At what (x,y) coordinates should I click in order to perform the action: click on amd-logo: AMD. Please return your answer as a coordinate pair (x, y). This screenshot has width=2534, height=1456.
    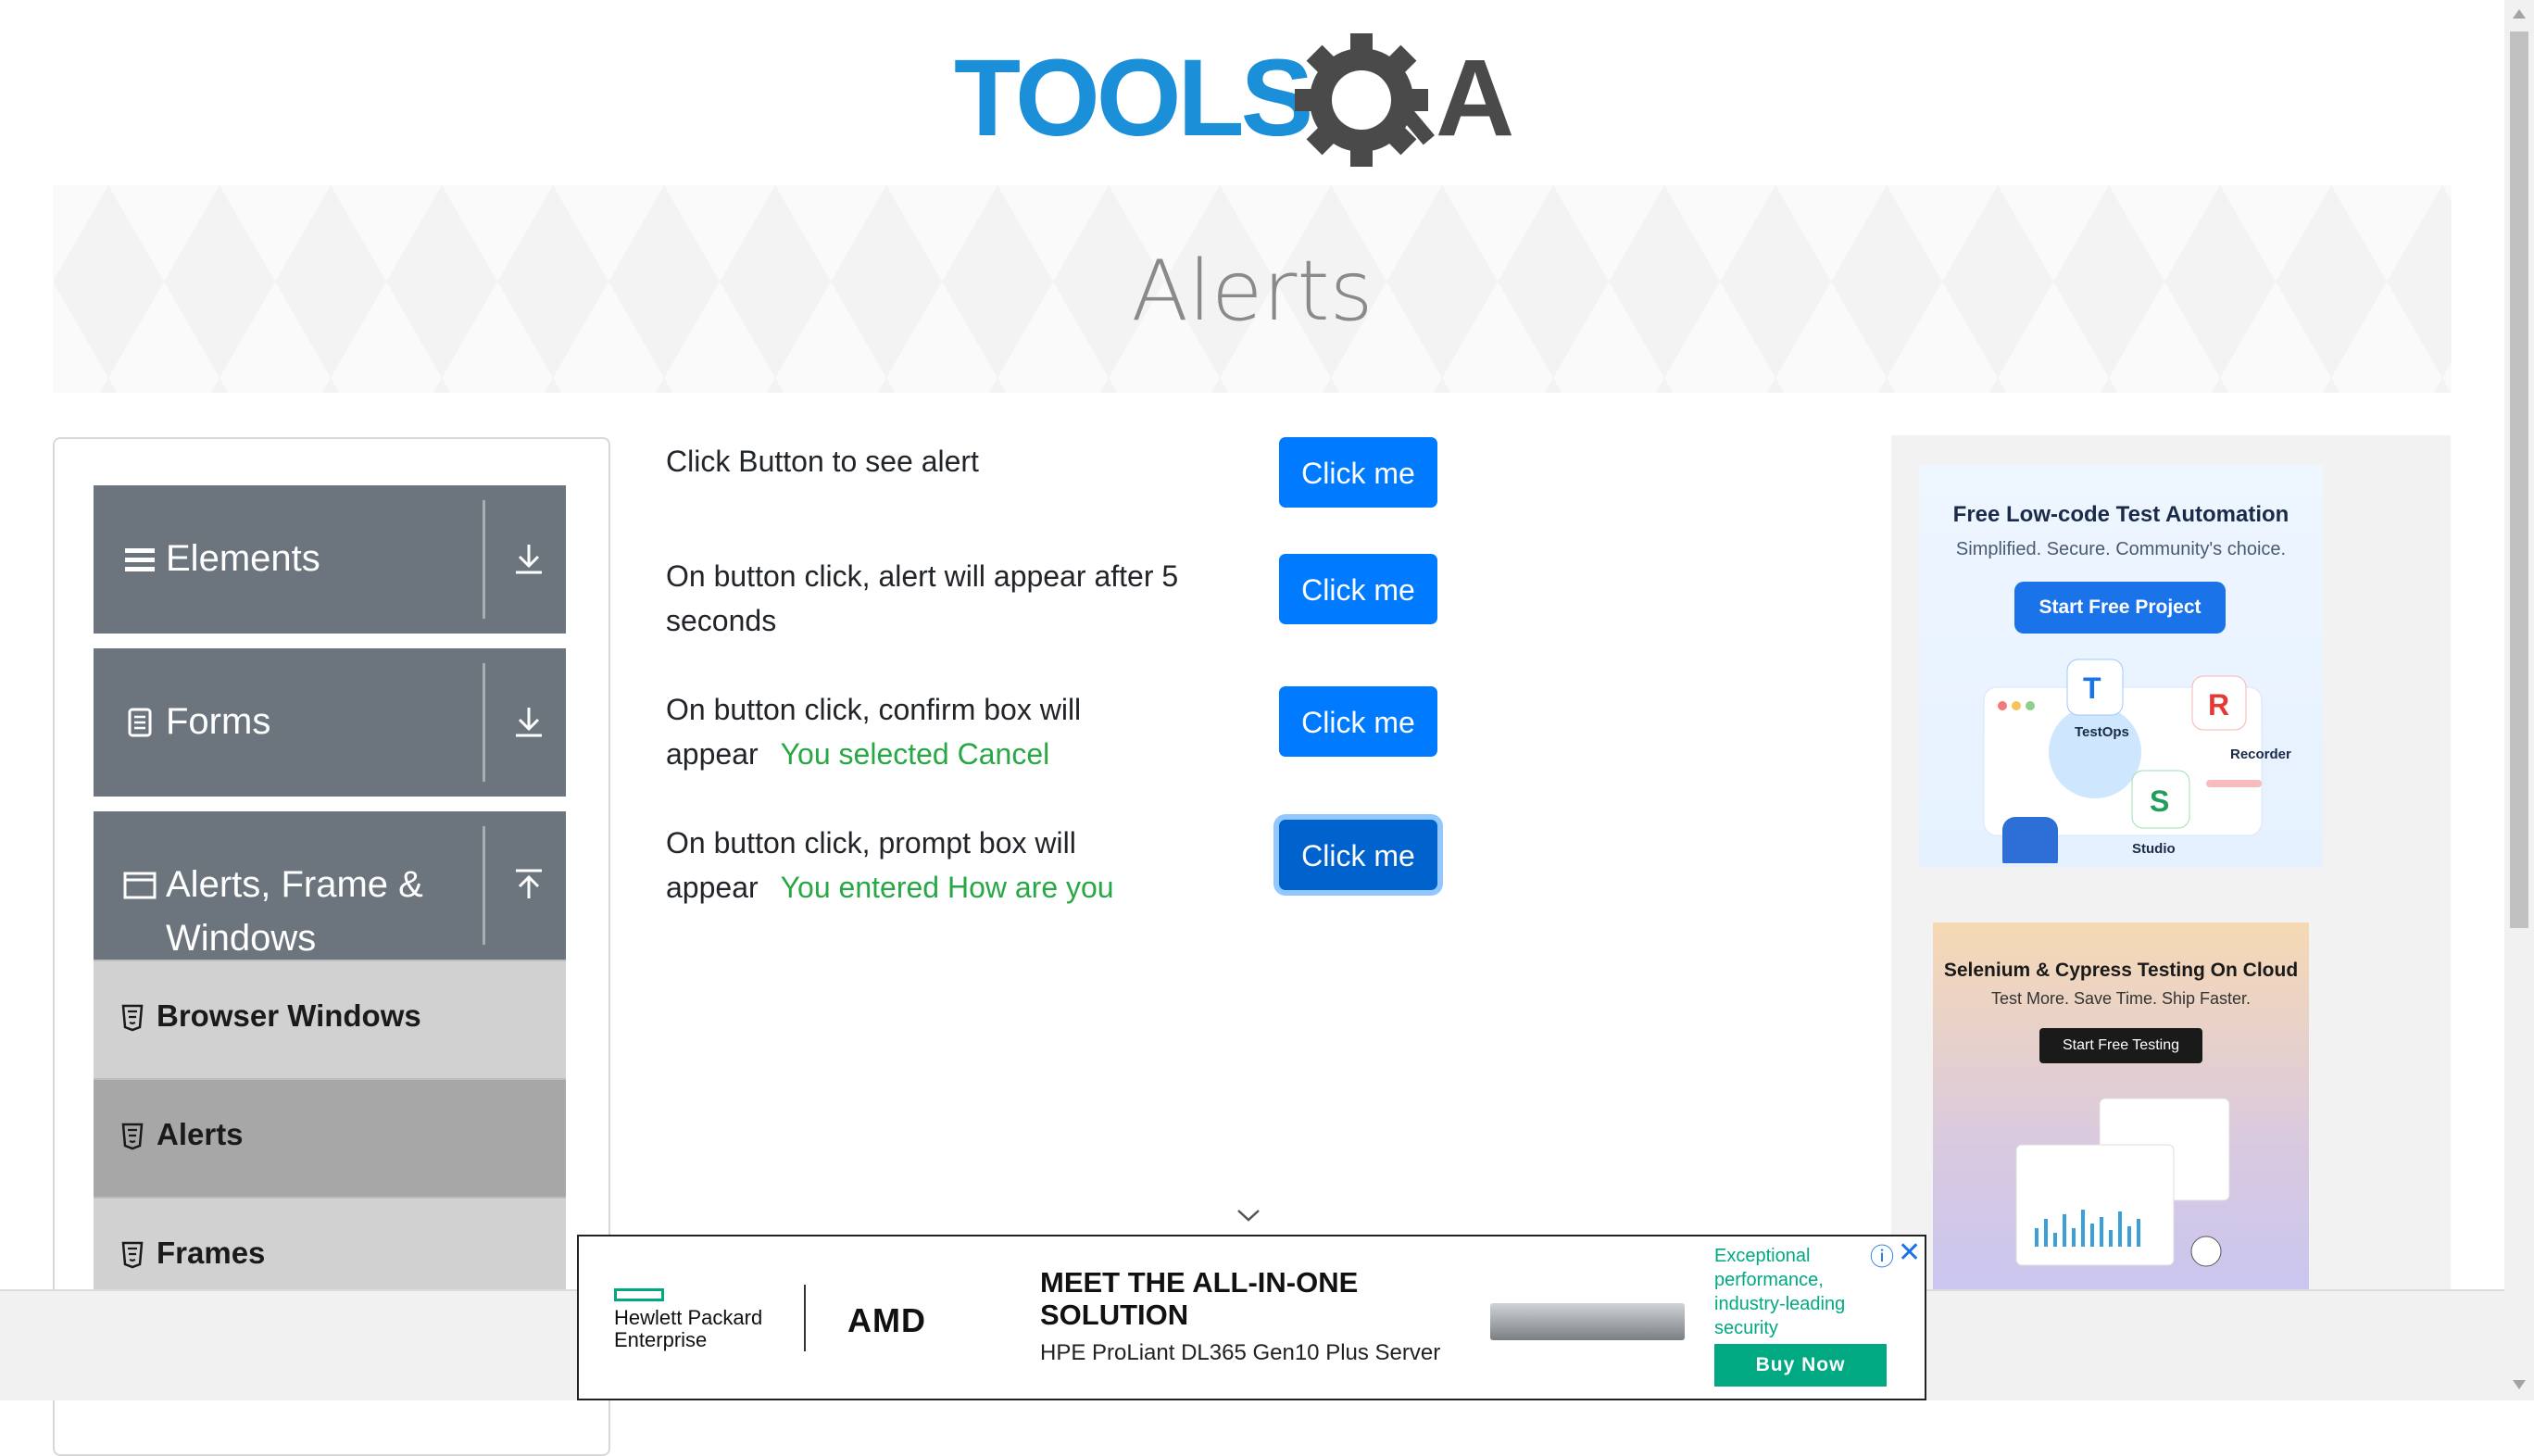
    Looking at the image, I should click on (886, 1320).